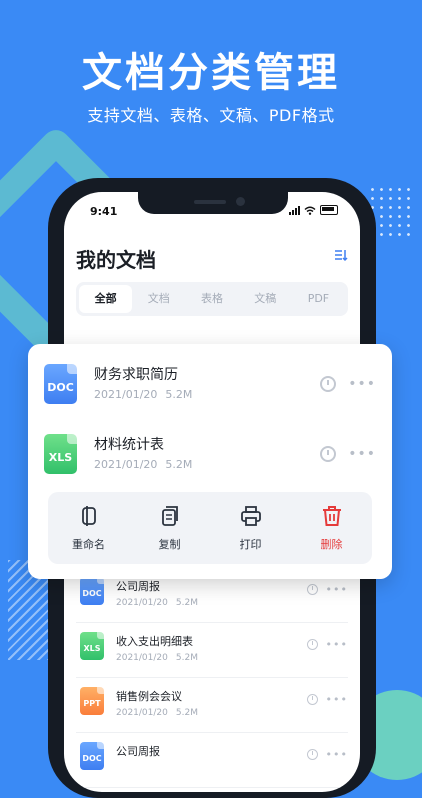 The image size is (422, 798). What do you see at coordinates (169, 528) in the screenshot?
I see `copy-button: 复制` at bounding box center [169, 528].